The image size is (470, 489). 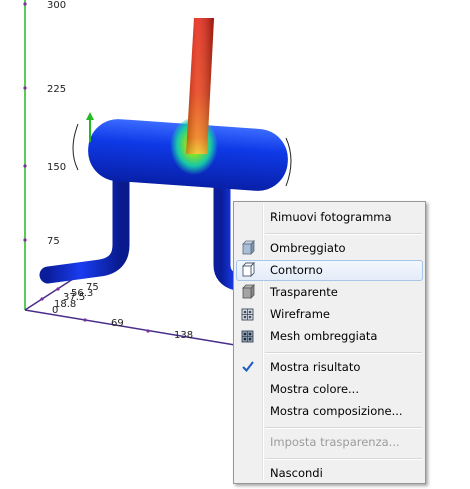 I want to click on menu-item-label: Contorno, so click(x=296, y=270).